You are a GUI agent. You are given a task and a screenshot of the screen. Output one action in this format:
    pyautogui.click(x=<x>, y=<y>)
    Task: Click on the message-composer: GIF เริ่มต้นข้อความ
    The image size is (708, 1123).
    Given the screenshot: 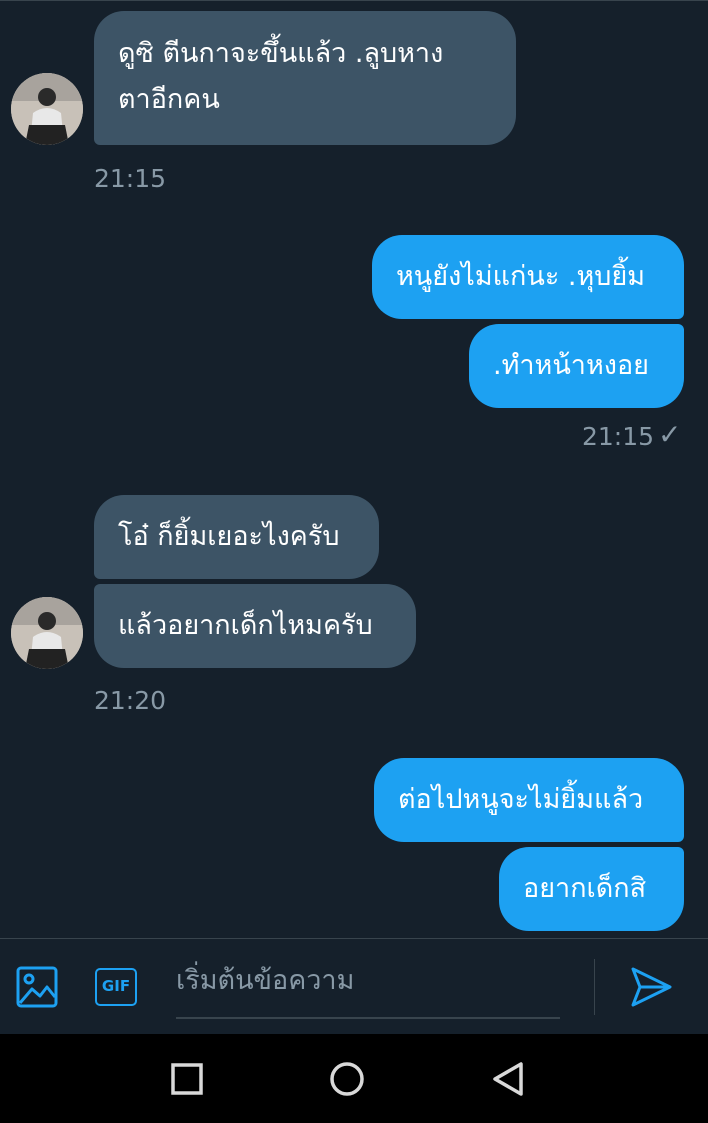 What is the action you would take?
    pyautogui.click(x=354, y=986)
    